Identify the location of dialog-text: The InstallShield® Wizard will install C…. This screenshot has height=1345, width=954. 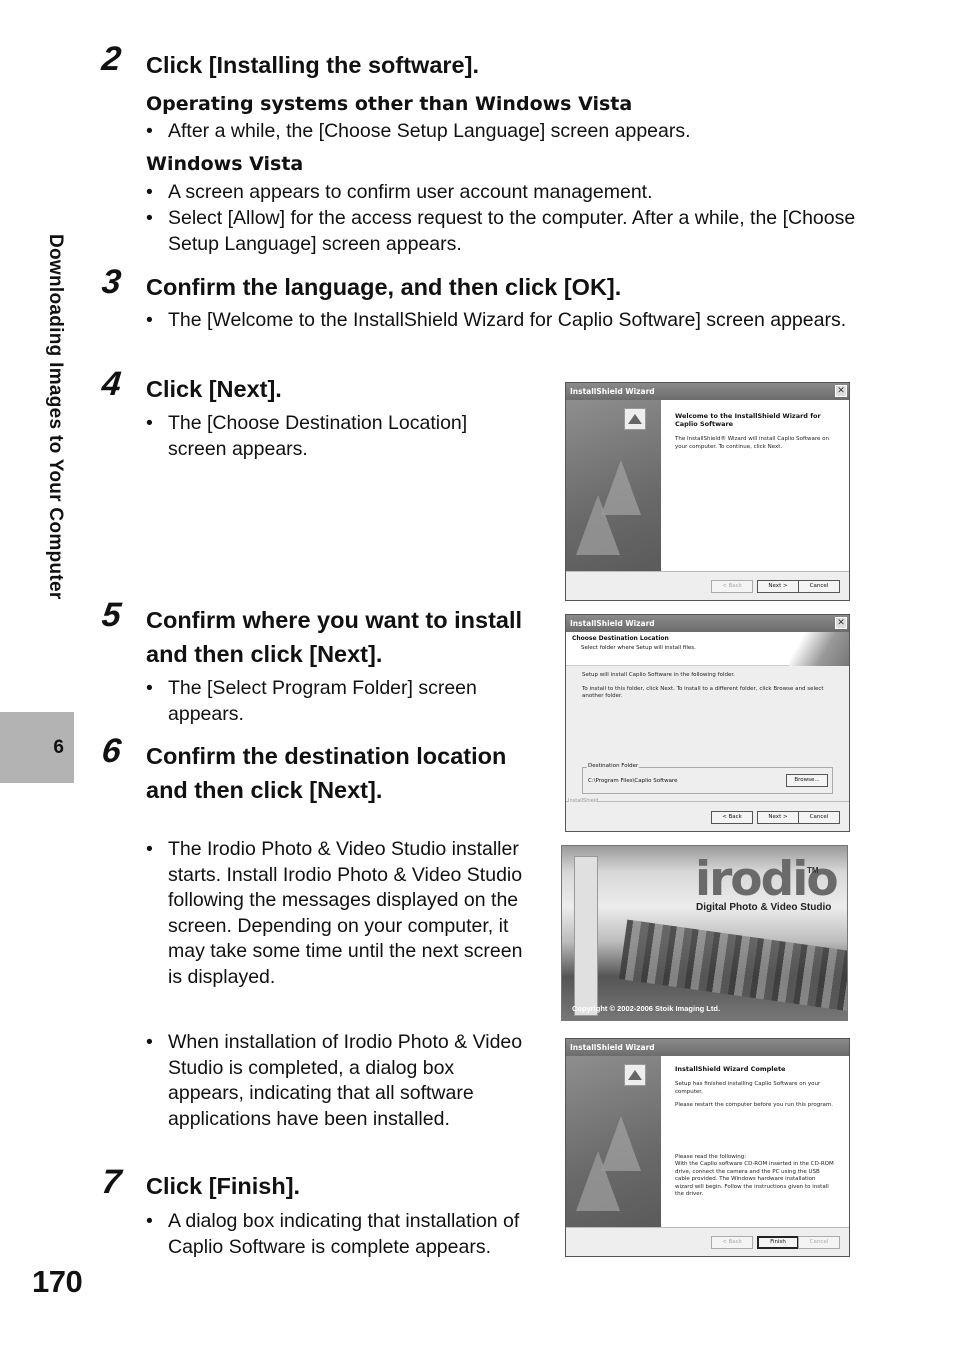
(752, 443).